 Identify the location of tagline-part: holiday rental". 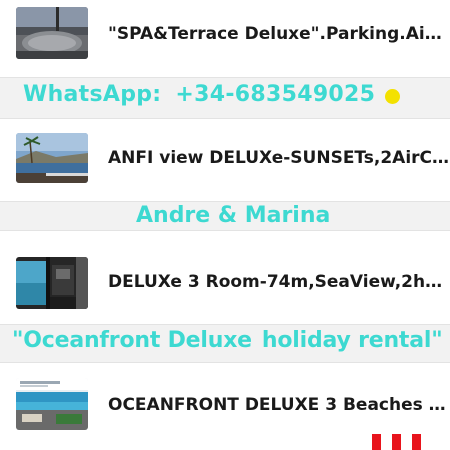
(352, 340).